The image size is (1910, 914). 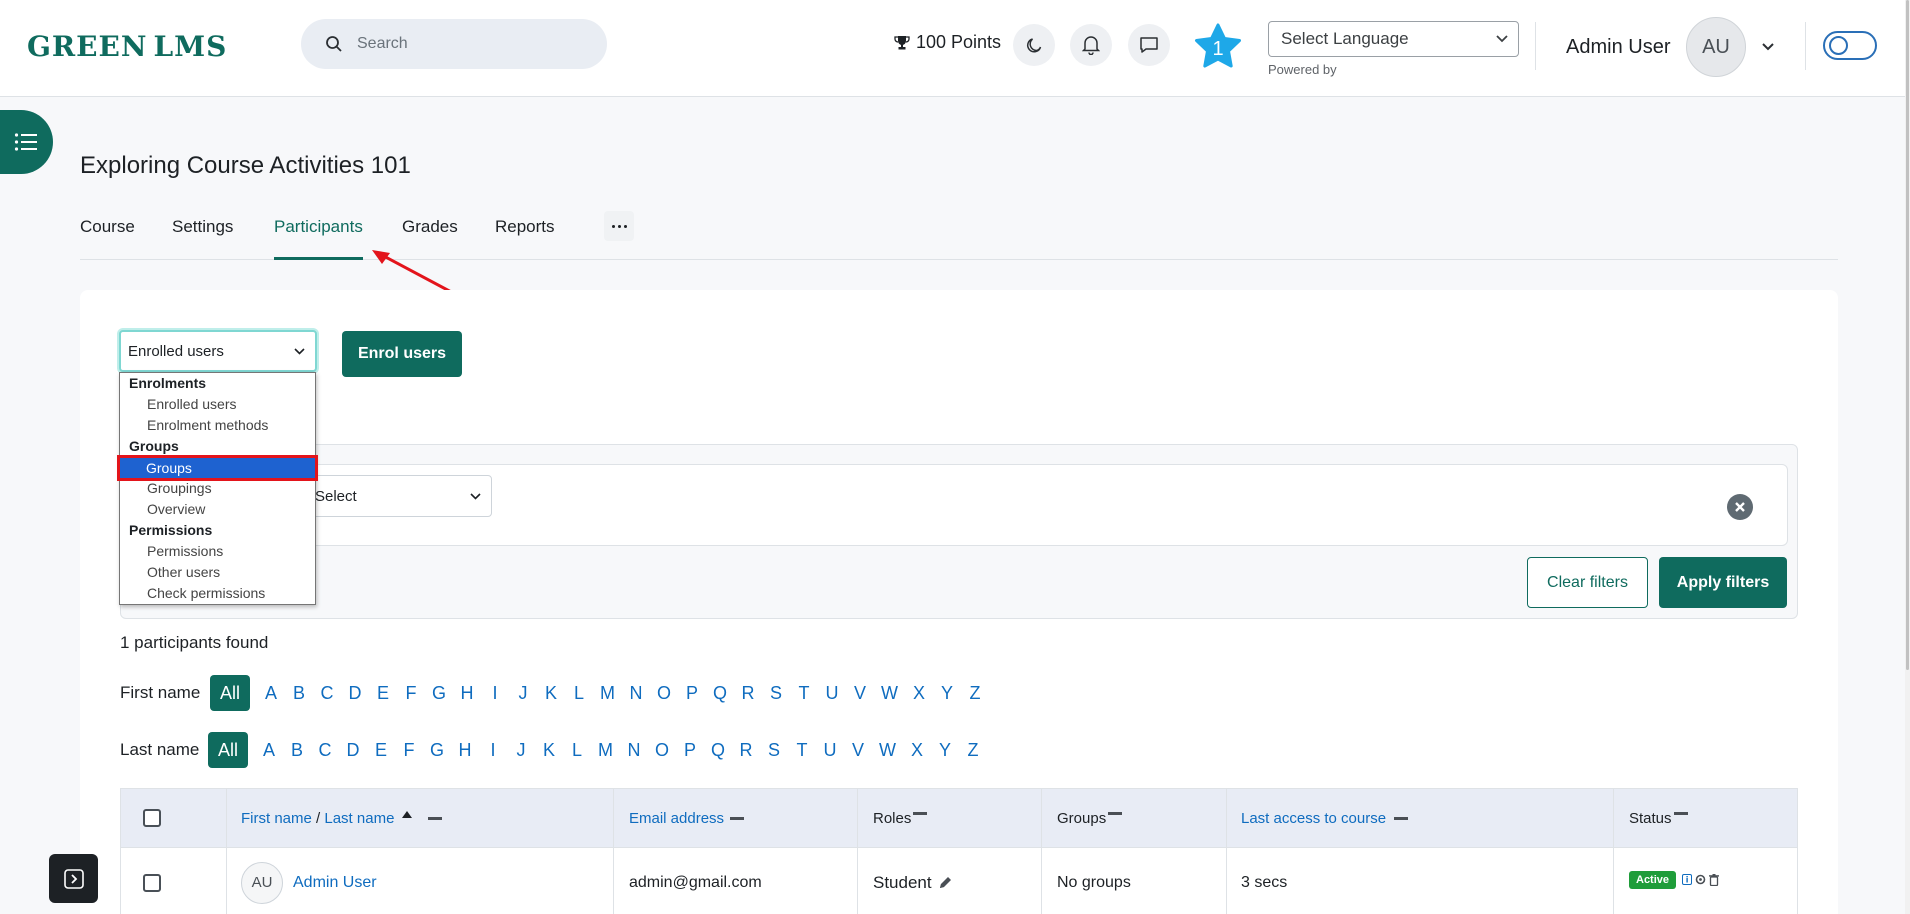 I want to click on points-display: 100 Points, so click(x=947, y=42).